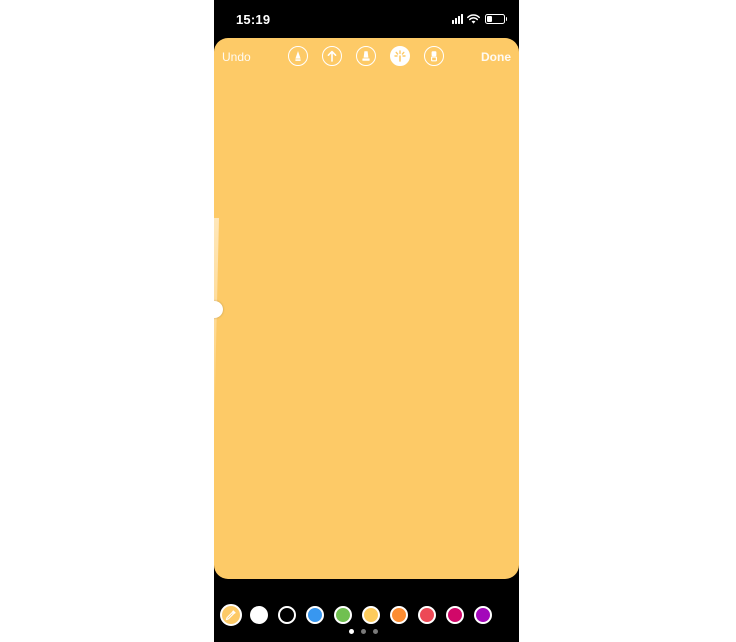 The height and width of the screenshot is (642, 736). Describe the element at coordinates (366, 19) in the screenshot. I see `status-bar: 15:19` at that location.